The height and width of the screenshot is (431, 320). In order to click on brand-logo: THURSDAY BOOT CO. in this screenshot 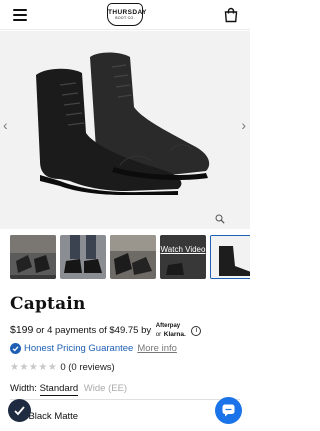, I will do `click(127, 14)`.